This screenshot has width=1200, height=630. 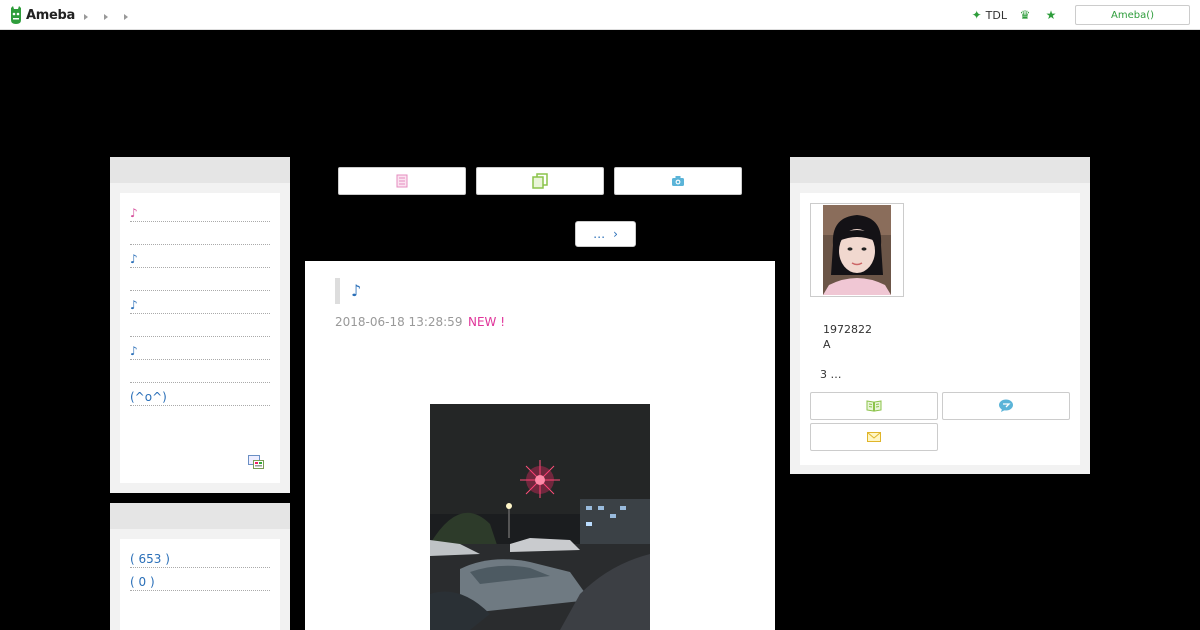 I want to click on copy-pages-icon, so click(x=540, y=181).